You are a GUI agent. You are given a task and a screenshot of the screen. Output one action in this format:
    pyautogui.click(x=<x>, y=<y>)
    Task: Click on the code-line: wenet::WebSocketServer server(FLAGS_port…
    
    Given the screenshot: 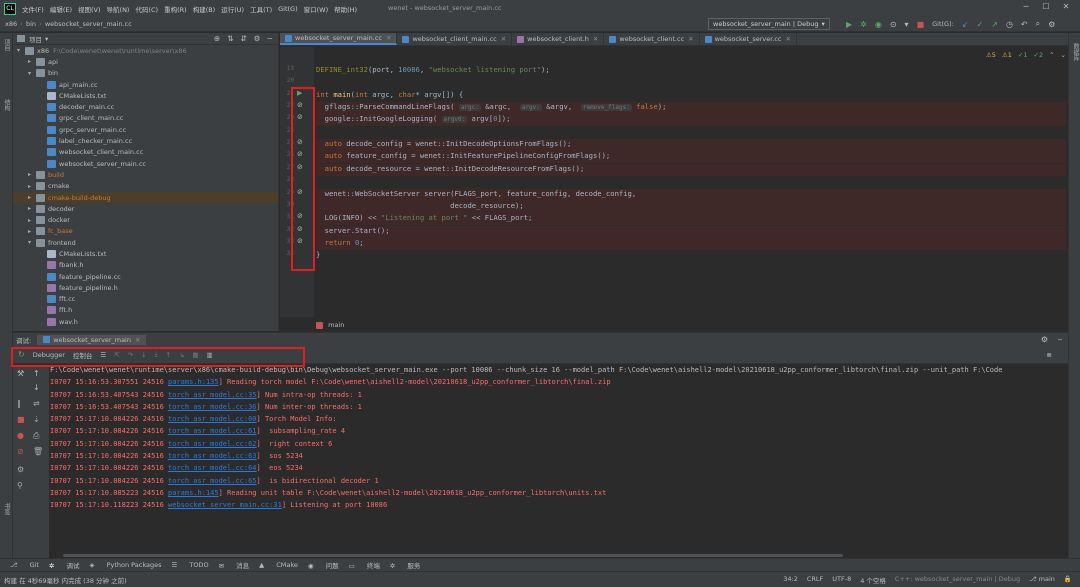 What is the action you would take?
    pyautogui.click(x=691, y=194)
    